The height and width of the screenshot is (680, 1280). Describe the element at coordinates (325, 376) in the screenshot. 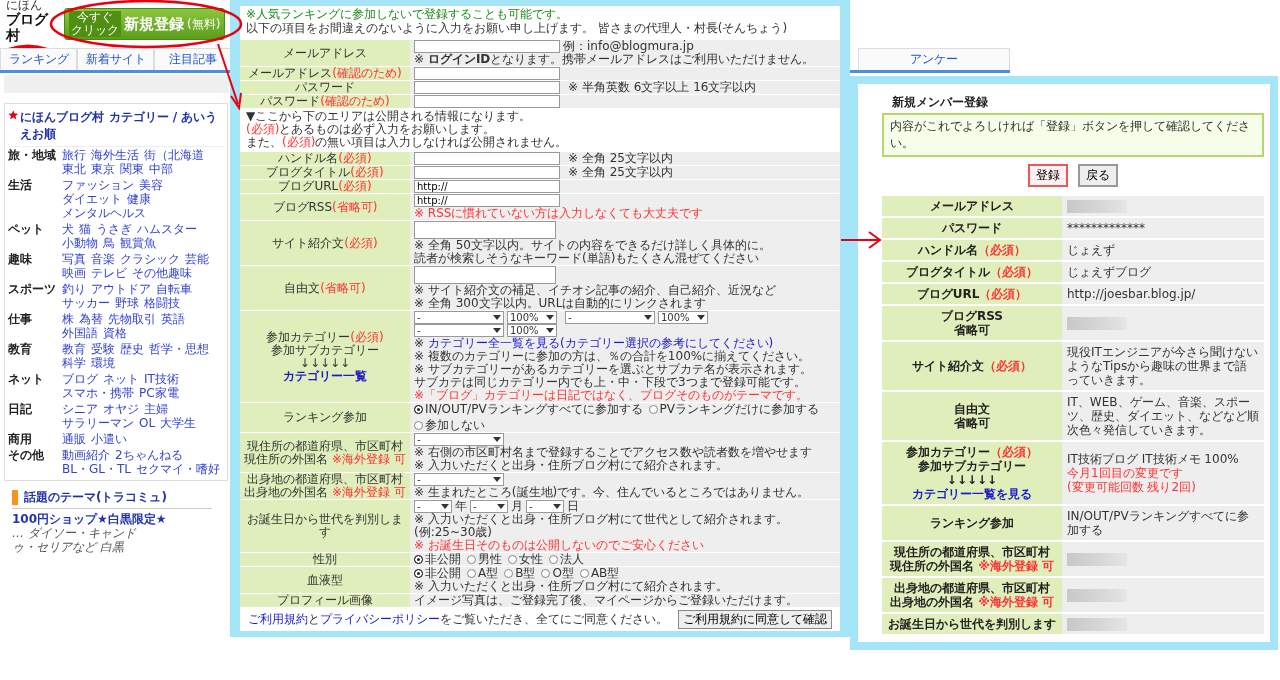

I see `category-list-link: カテゴリー一覧` at that location.